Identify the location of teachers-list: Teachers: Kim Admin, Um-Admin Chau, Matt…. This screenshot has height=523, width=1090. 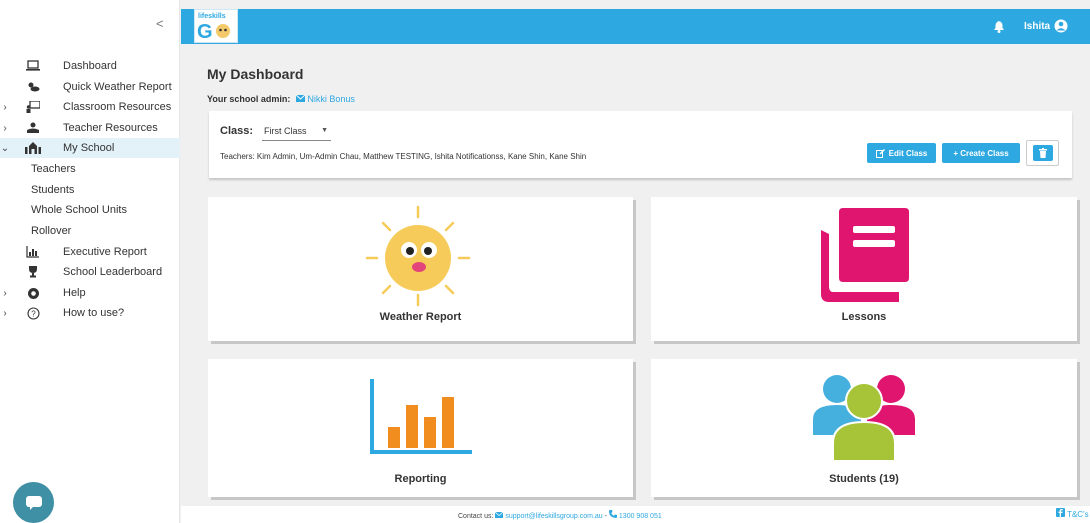
(403, 156).